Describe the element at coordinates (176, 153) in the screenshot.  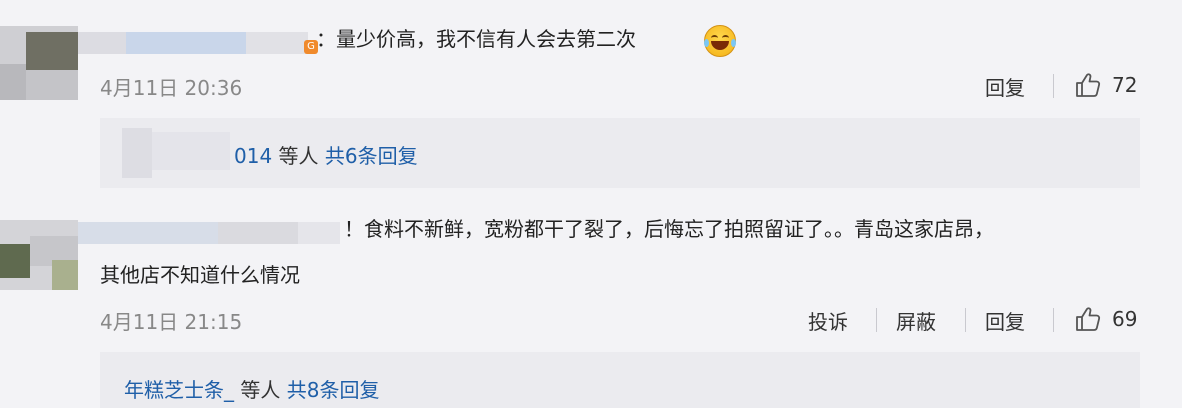
I see `reply-avatar-blurred` at that location.